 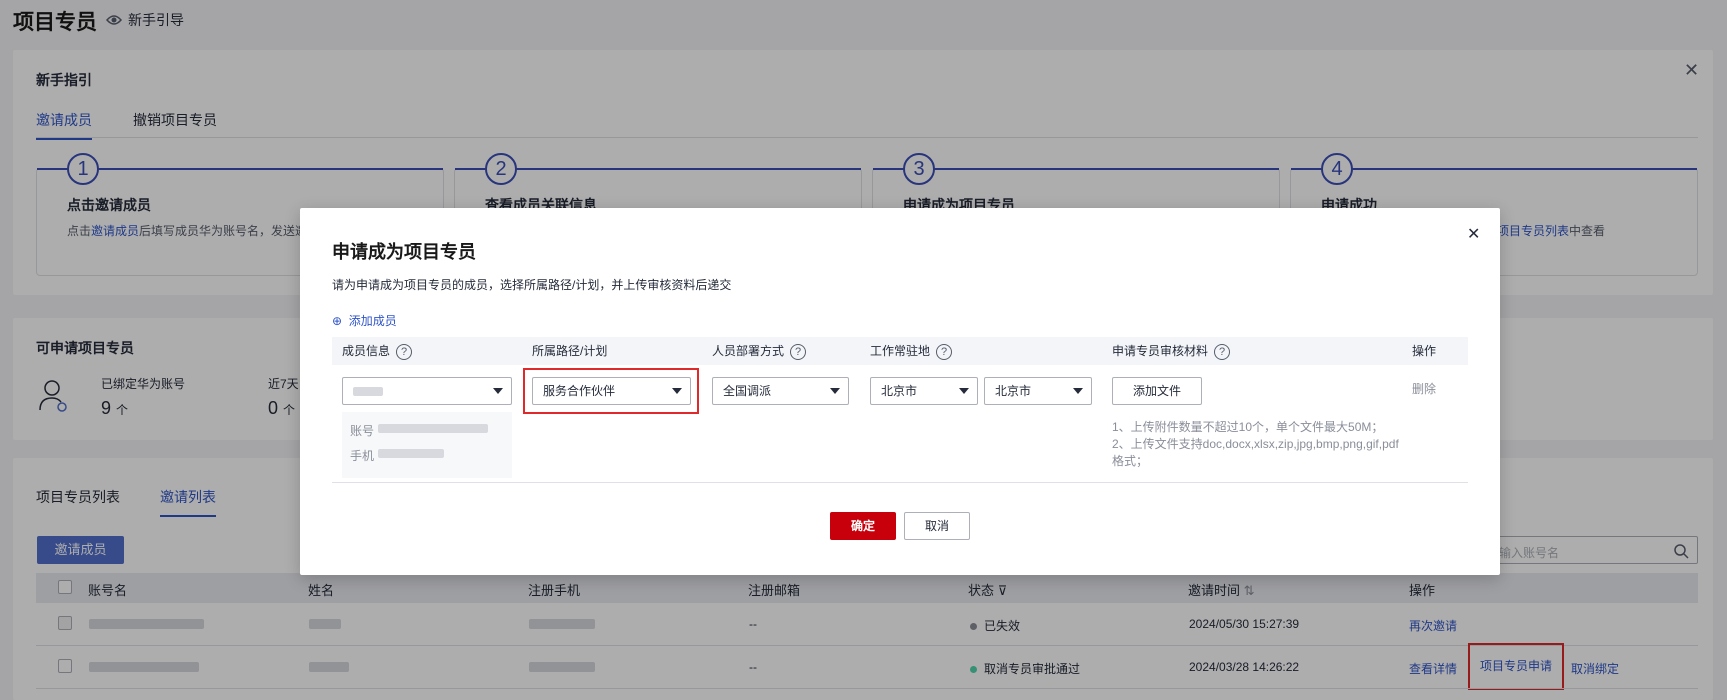 I want to click on account-redacted, so click(x=433, y=428).